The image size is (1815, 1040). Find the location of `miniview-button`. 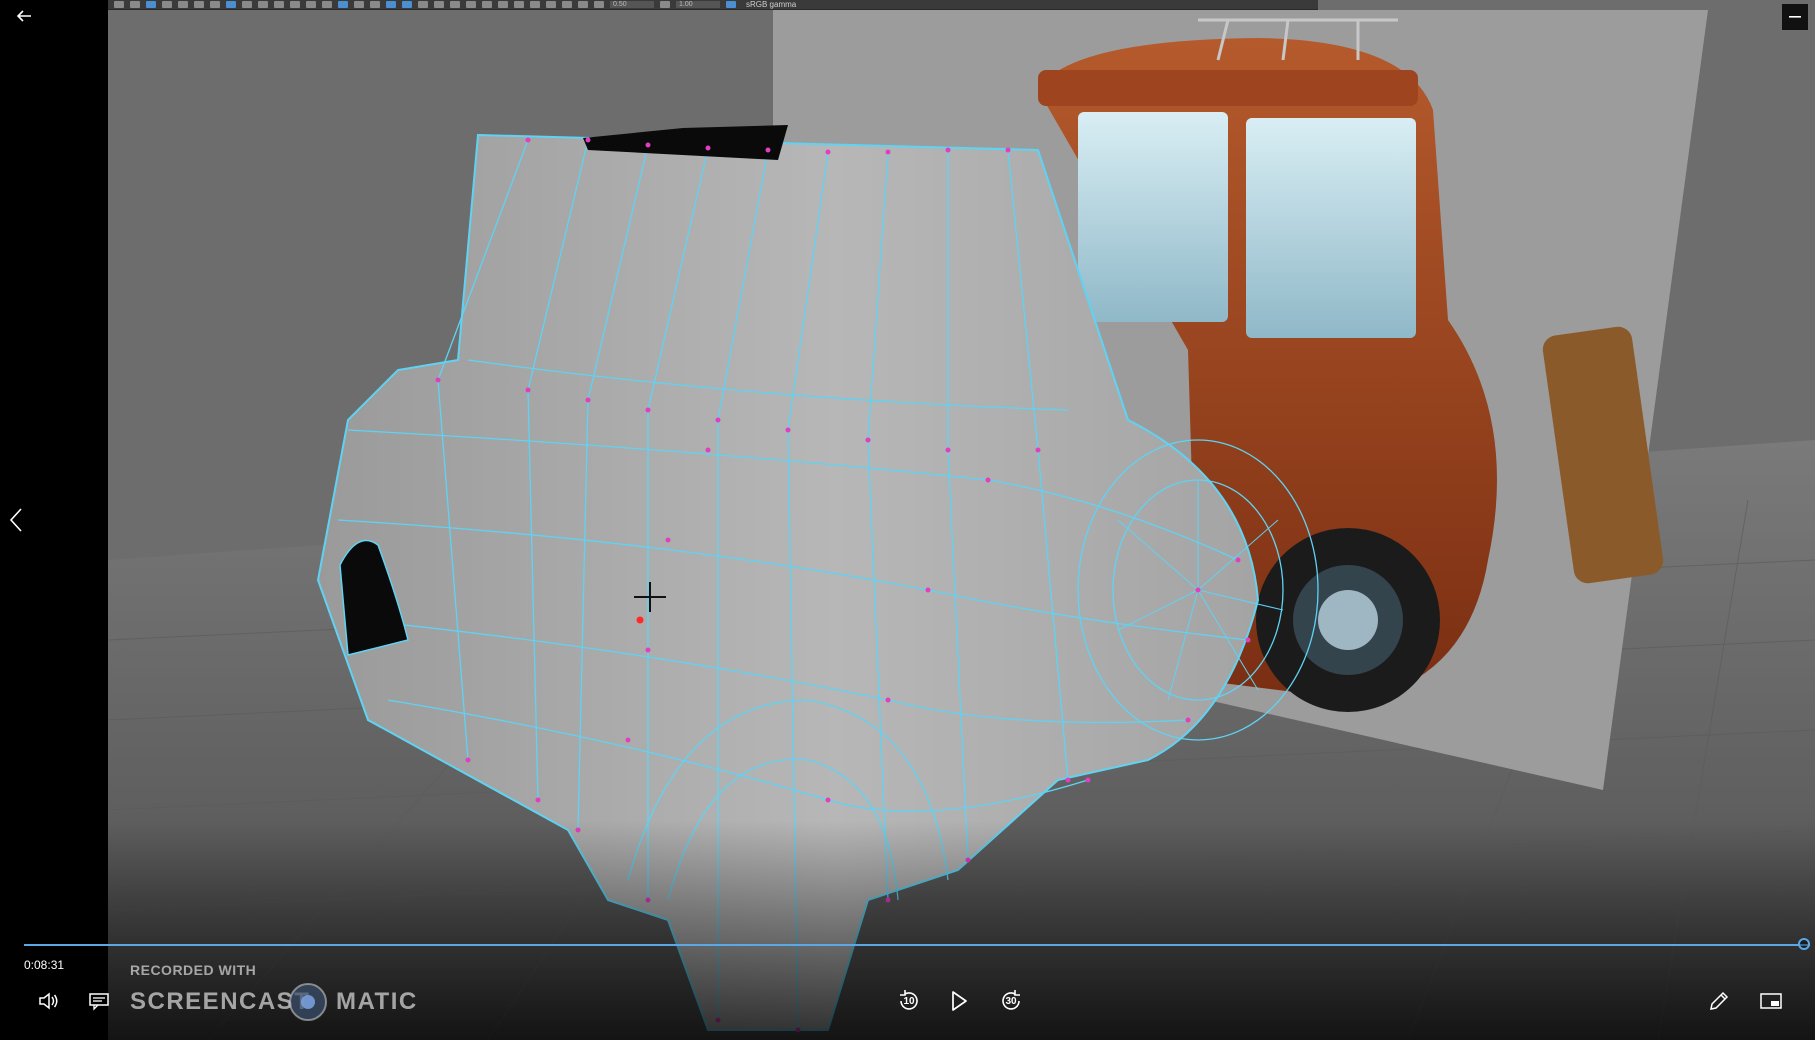

miniview-button is located at coordinates (1771, 1001).